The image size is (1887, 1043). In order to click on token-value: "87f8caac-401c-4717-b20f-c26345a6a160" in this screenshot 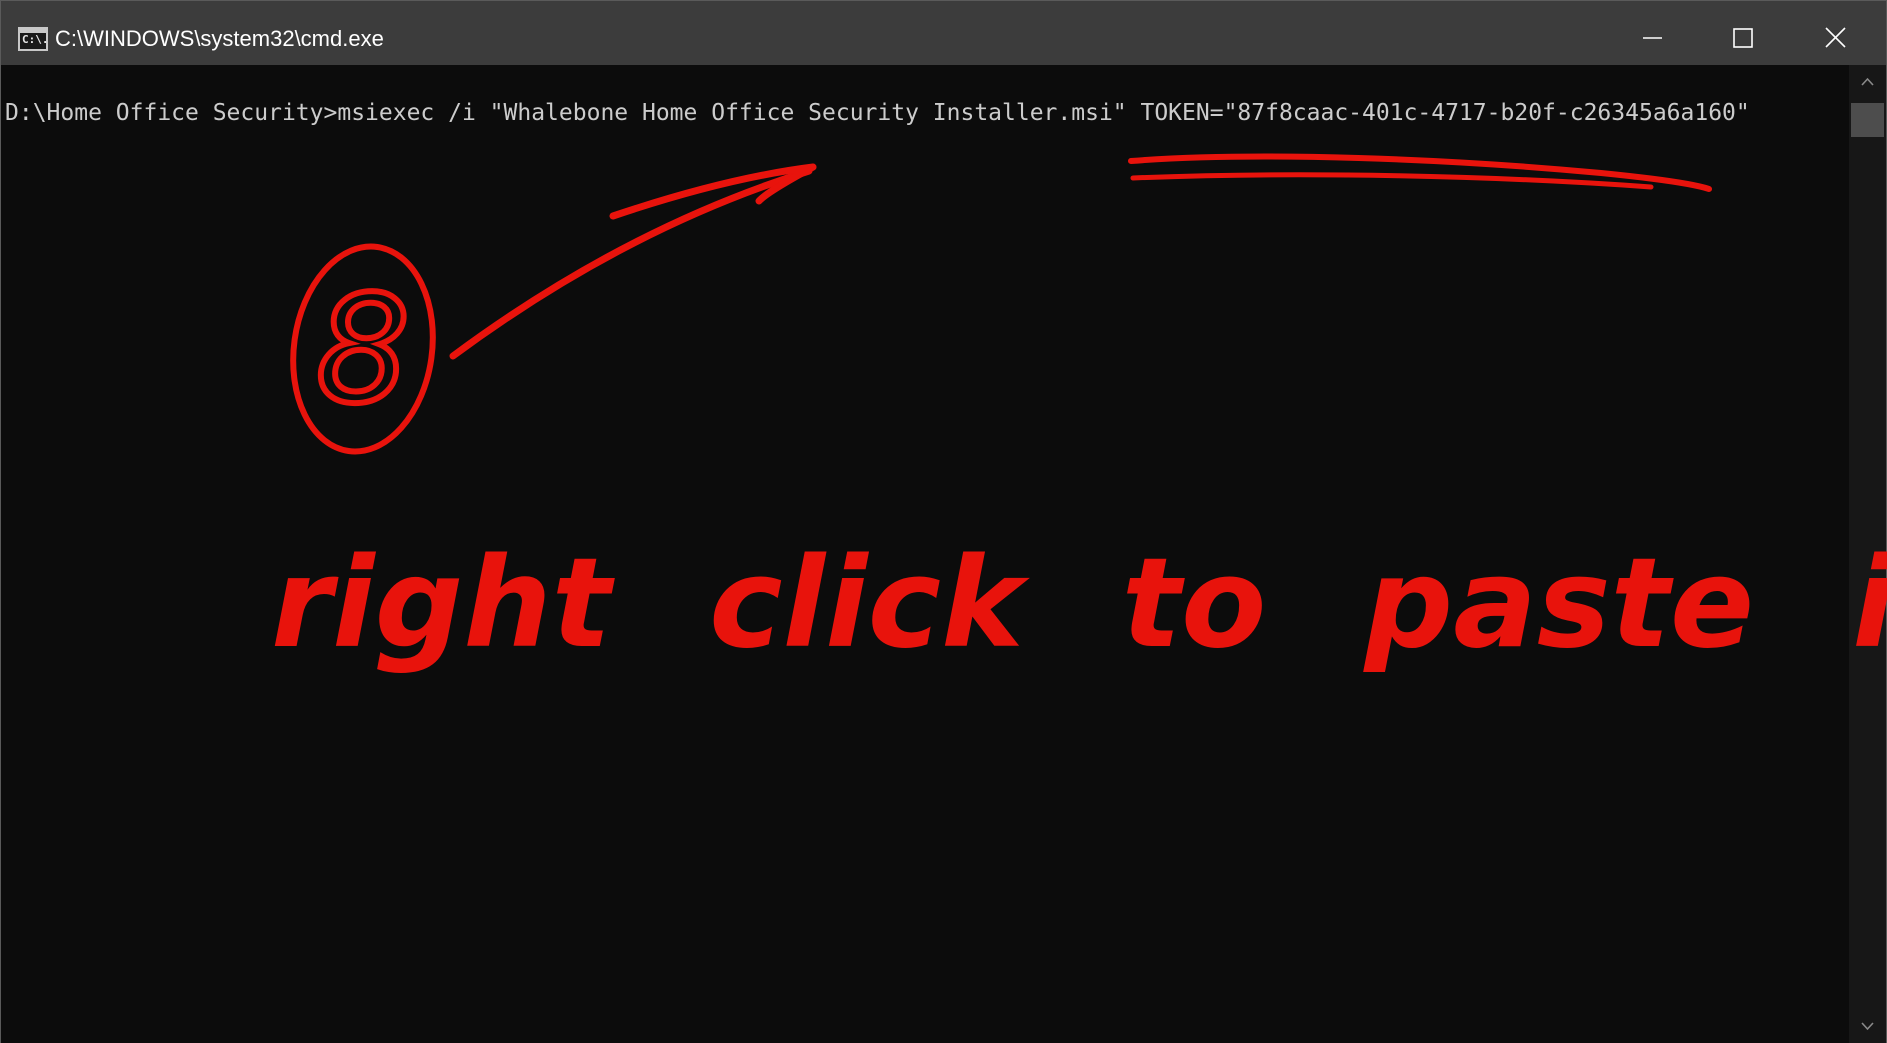, I will do `click(1486, 113)`.